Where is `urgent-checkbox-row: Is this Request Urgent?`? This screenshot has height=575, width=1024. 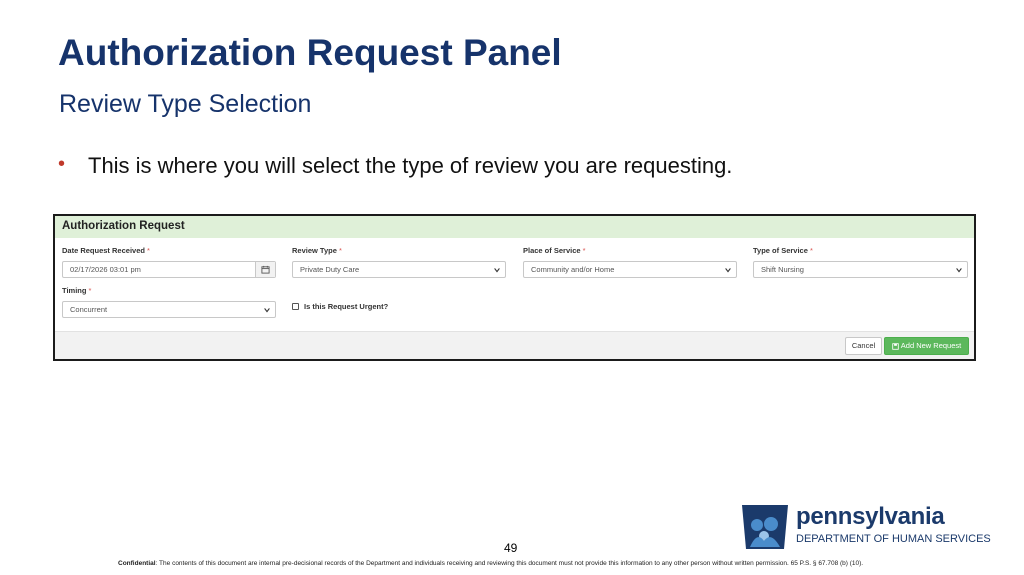 urgent-checkbox-row: Is this Request Urgent? is located at coordinates (340, 306).